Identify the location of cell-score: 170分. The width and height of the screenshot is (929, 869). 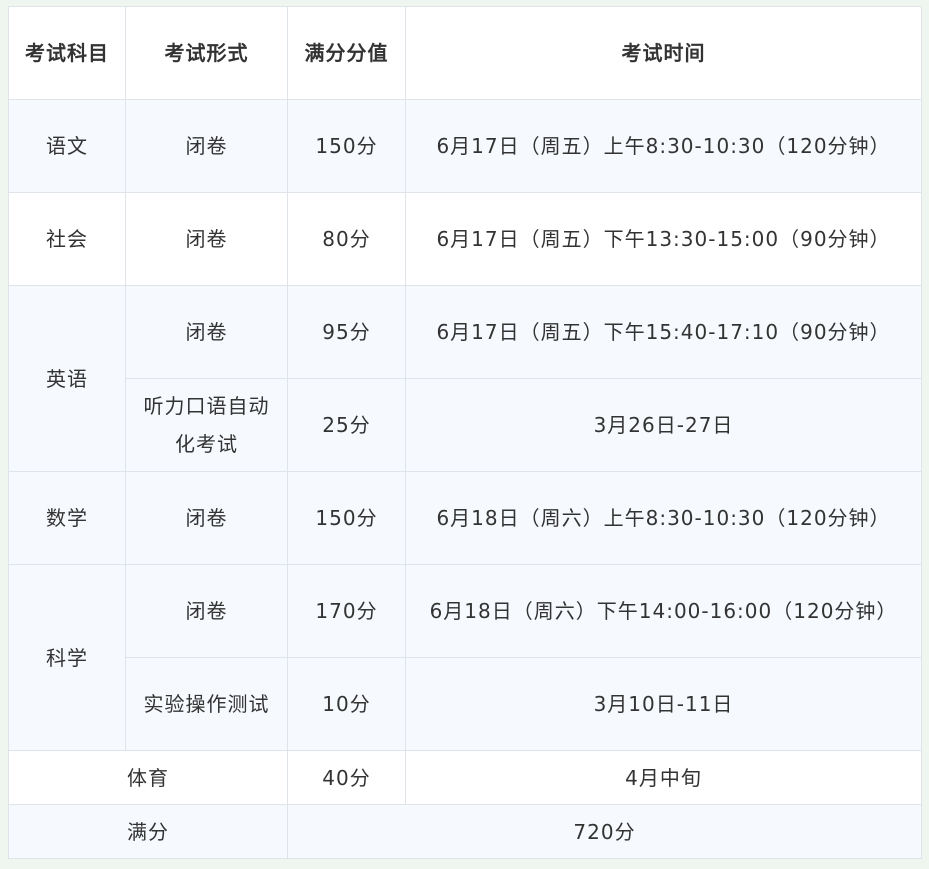
(346, 611).